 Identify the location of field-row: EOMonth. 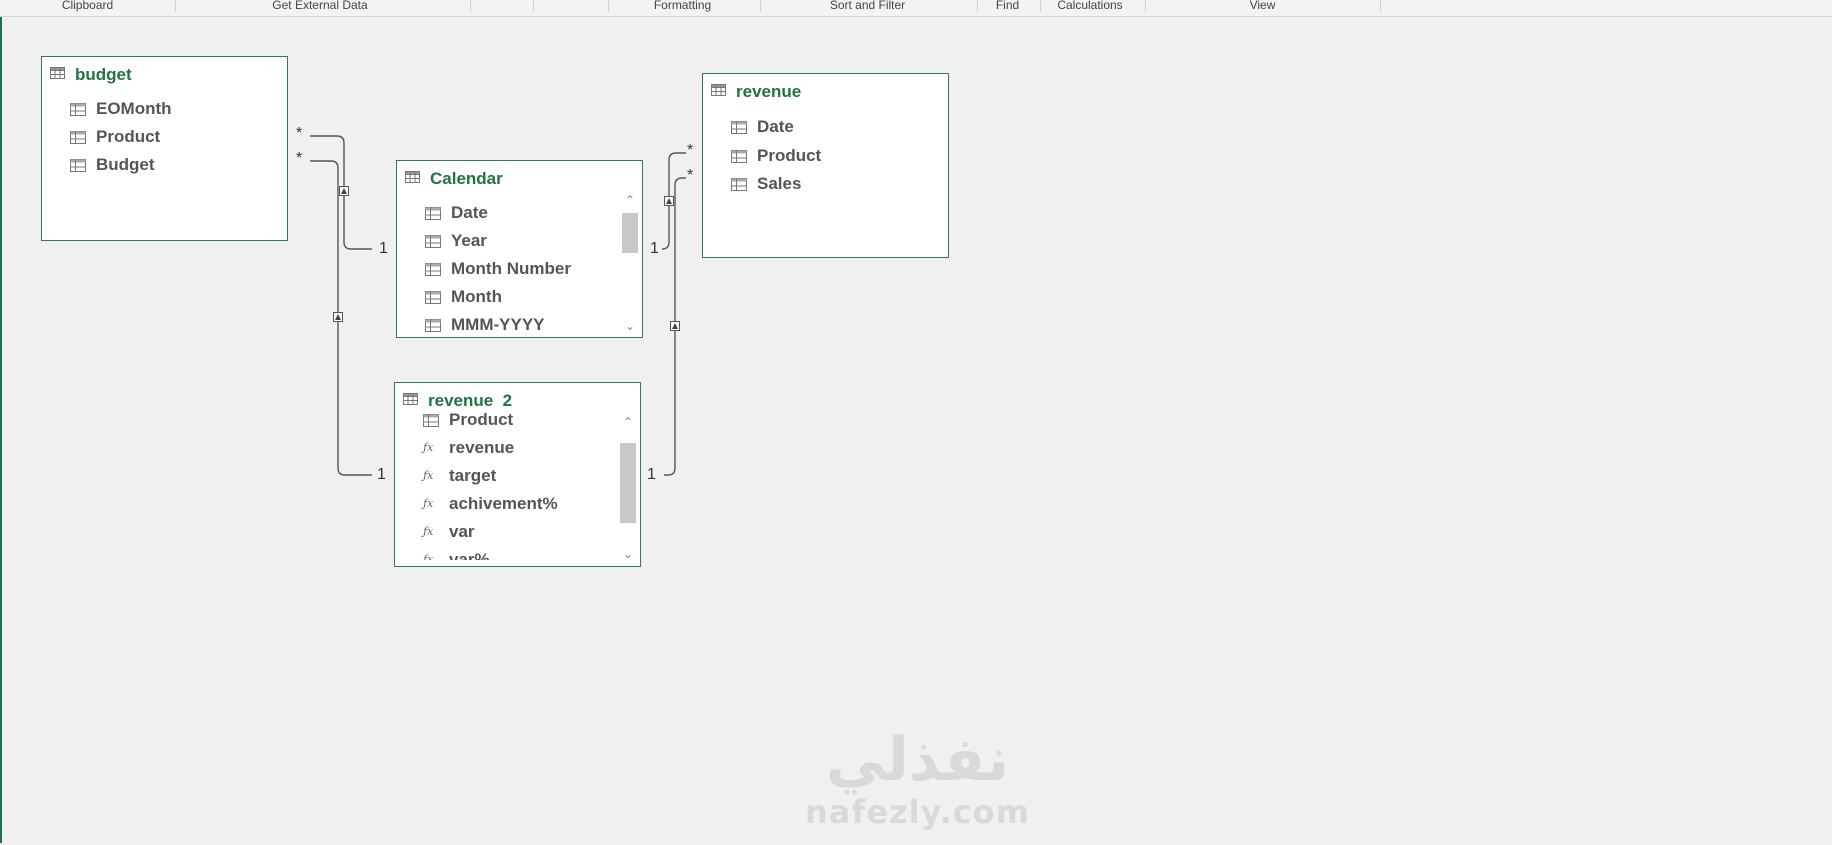
(121, 109).